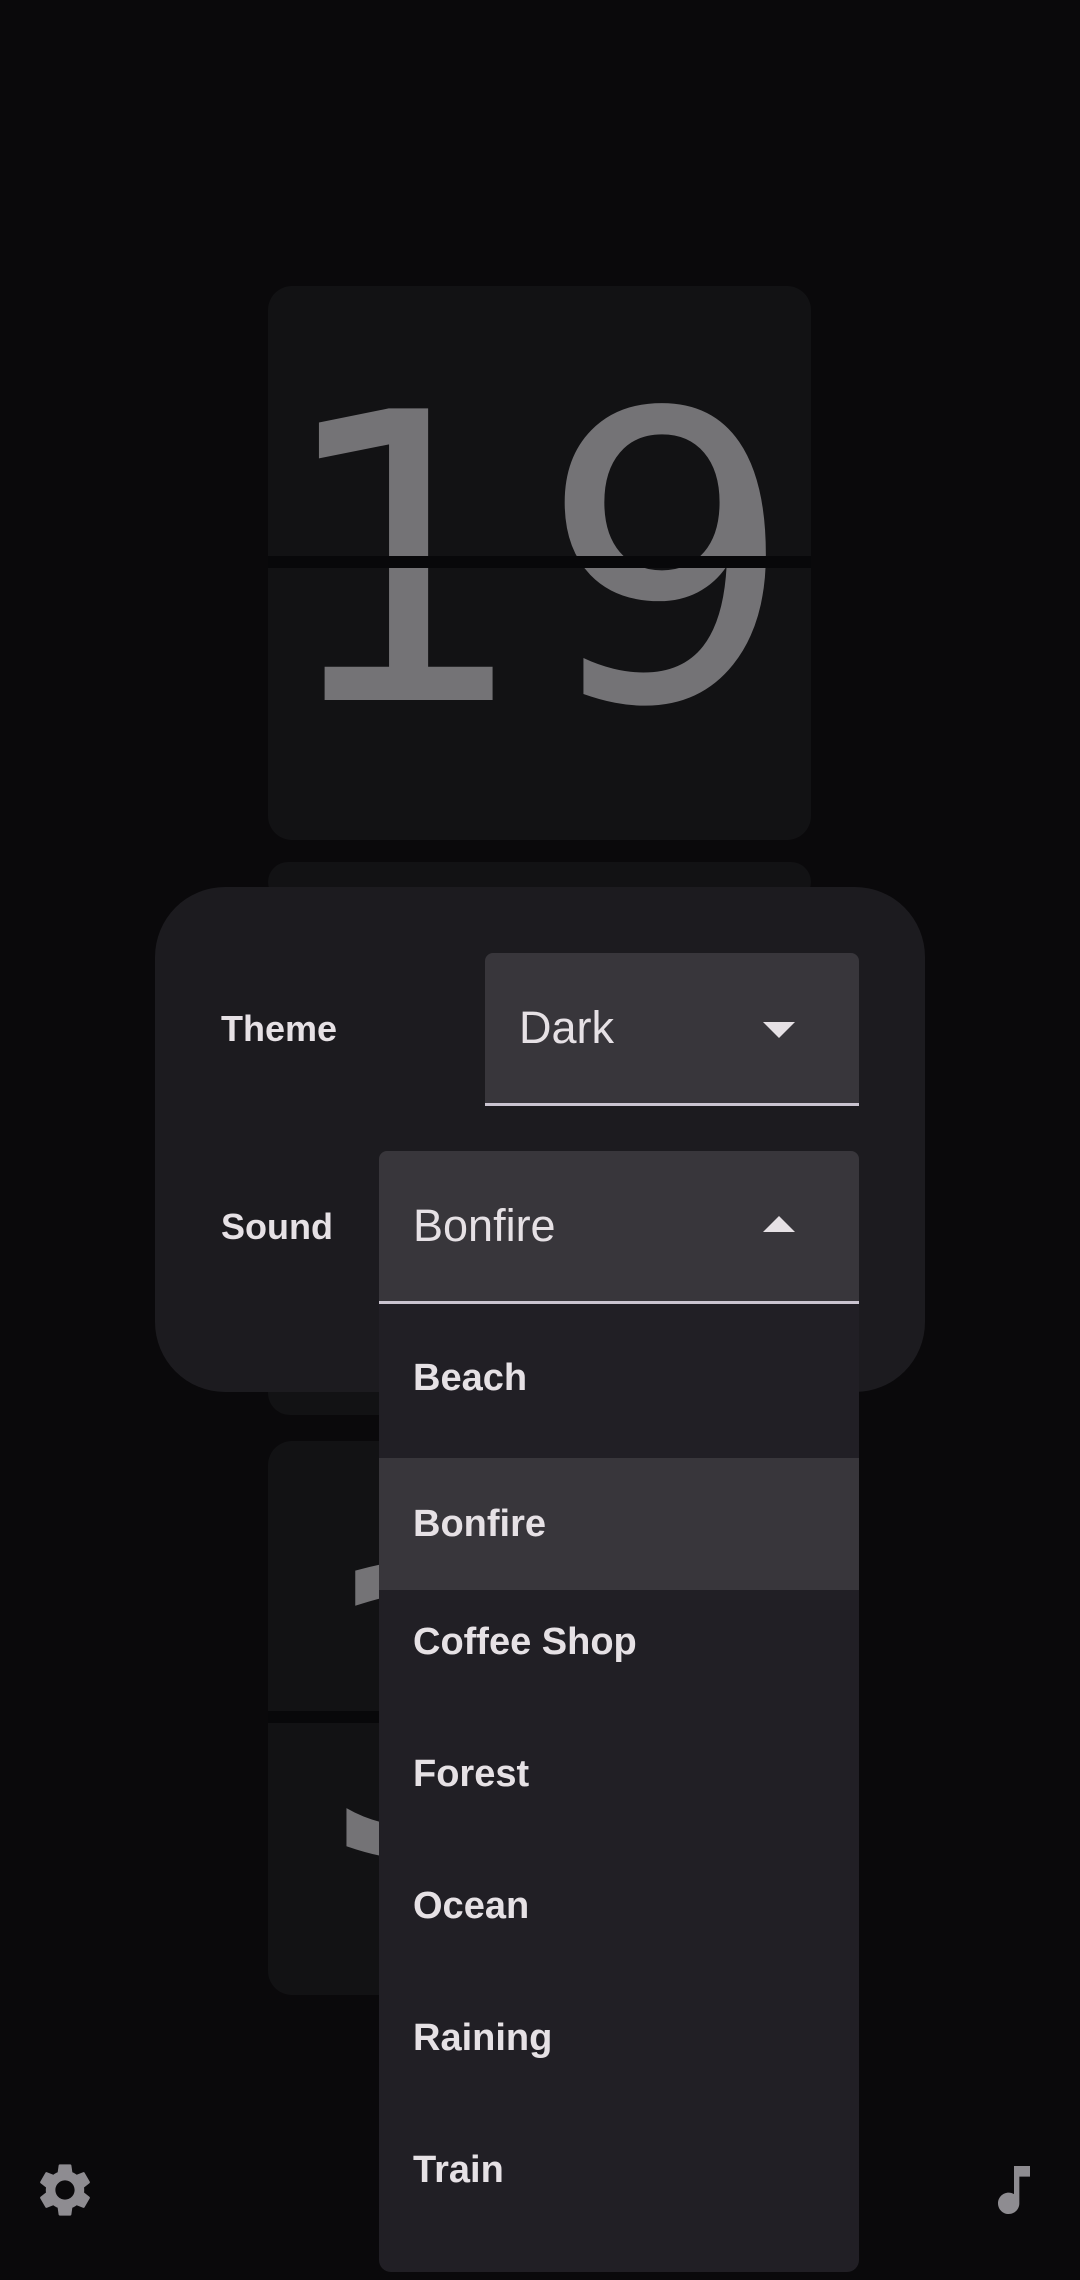 The height and width of the screenshot is (2280, 1080). Describe the element at coordinates (619, 2038) in the screenshot. I see `sound-option-raining: Raining` at that location.